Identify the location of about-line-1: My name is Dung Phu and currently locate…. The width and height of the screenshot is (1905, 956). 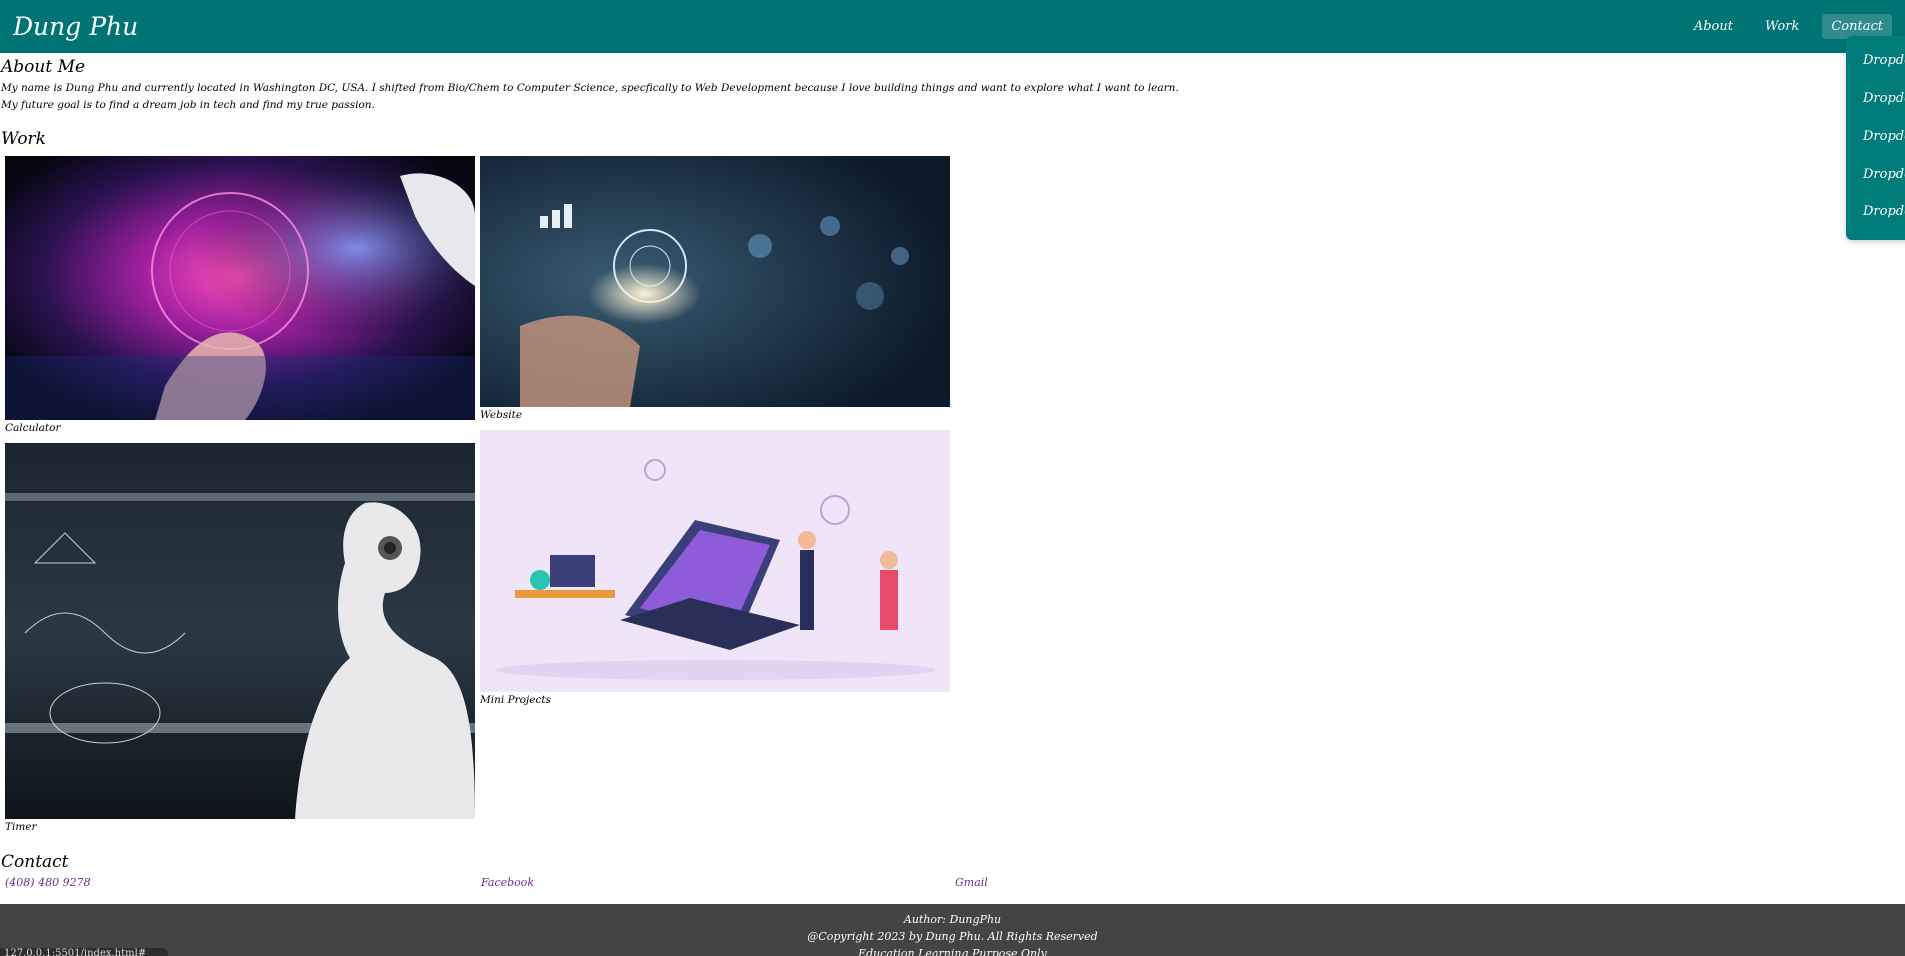
(590, 88).